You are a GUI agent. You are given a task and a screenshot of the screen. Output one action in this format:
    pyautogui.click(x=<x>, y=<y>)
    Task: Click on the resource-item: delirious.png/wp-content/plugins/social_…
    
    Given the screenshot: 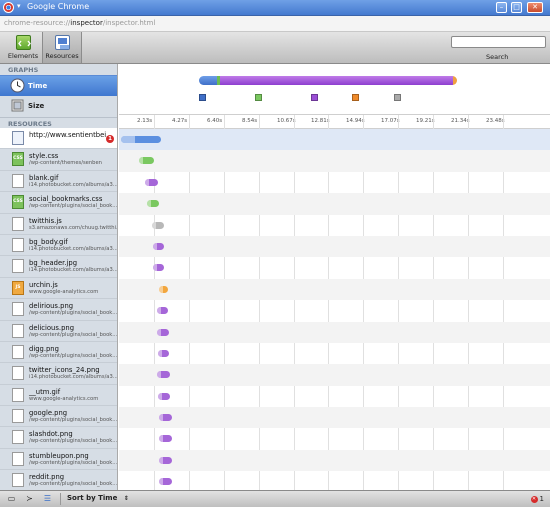 What is the action you would take?
    pyautogui.click(x=58, y=310)
    